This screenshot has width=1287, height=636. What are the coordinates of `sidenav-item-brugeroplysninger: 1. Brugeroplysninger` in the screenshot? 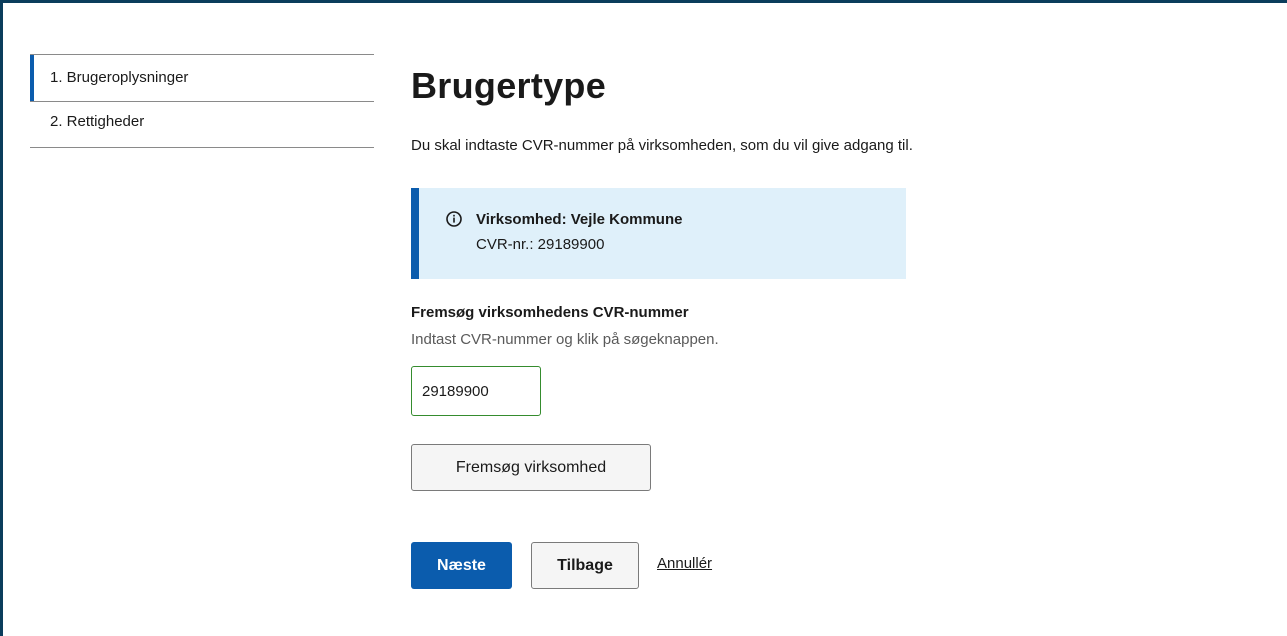 It's located at (202, 77).